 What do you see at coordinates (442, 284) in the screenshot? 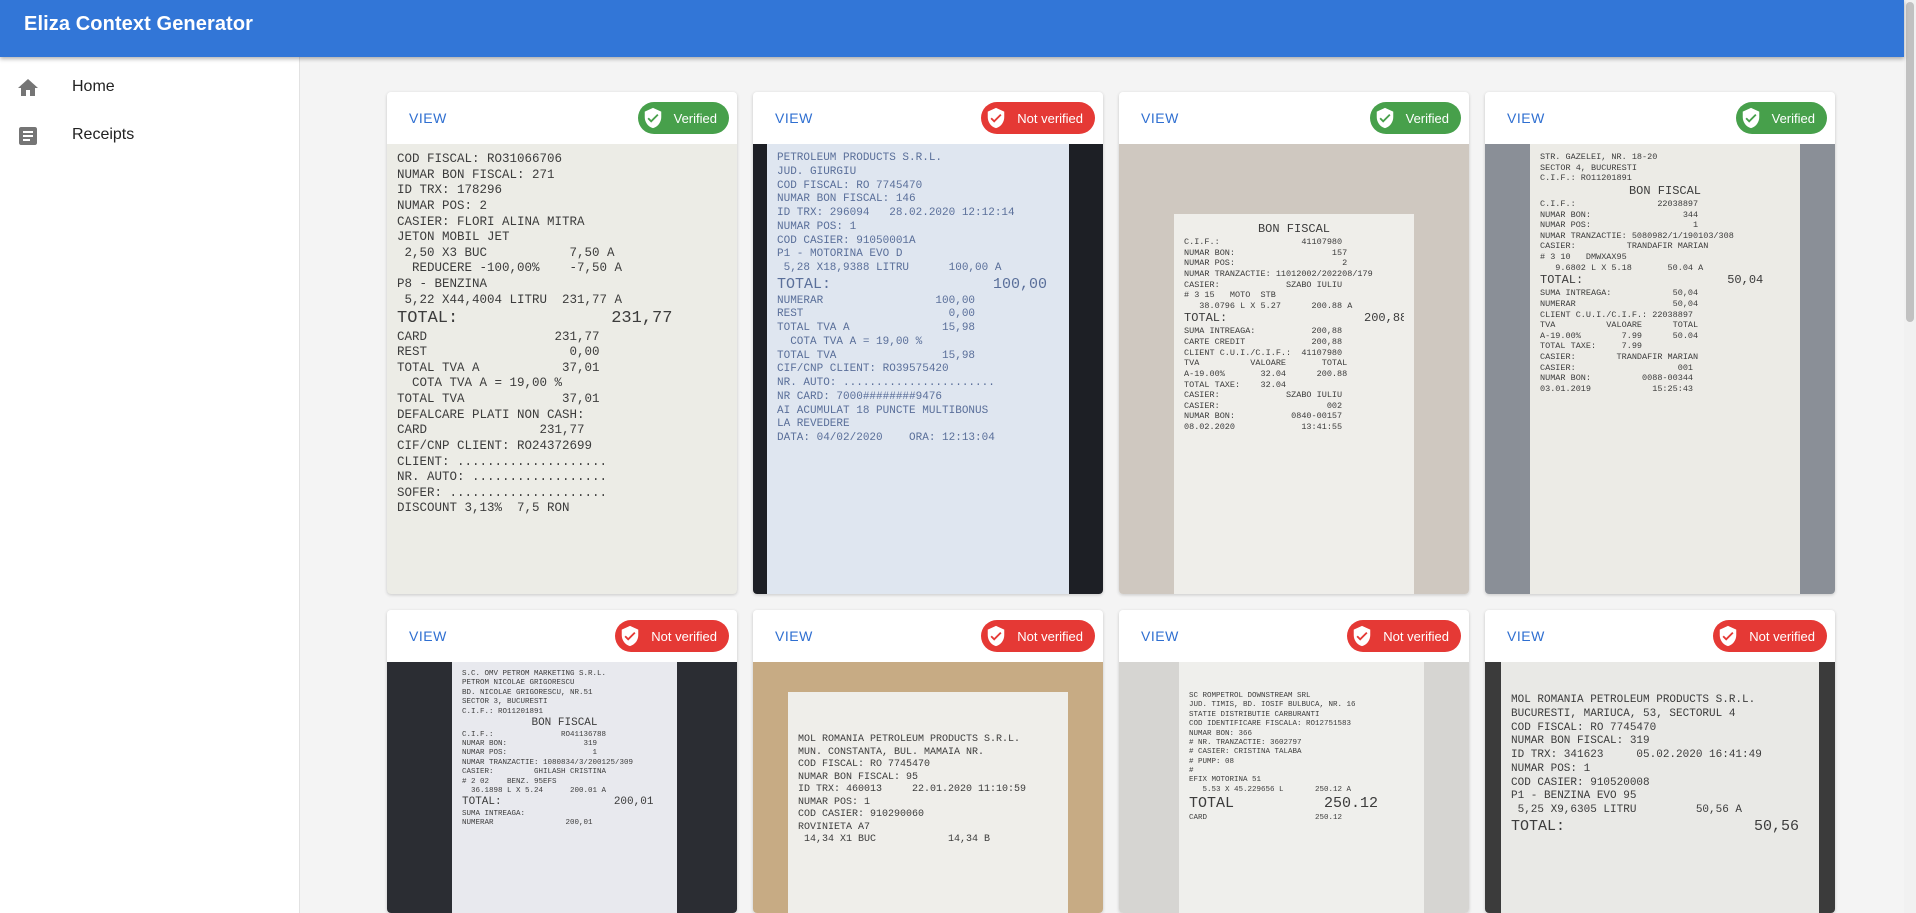
I see `receipt-text-line: P8 - BENZINA` at bounding box center [442, 284].